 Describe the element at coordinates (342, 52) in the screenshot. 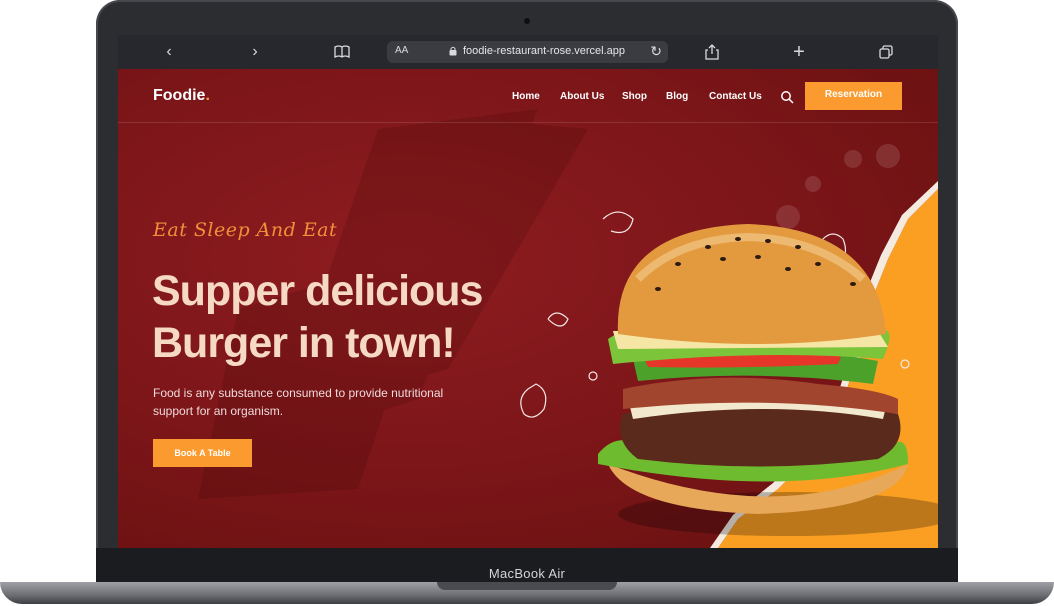

I see `book-icon` at that location.